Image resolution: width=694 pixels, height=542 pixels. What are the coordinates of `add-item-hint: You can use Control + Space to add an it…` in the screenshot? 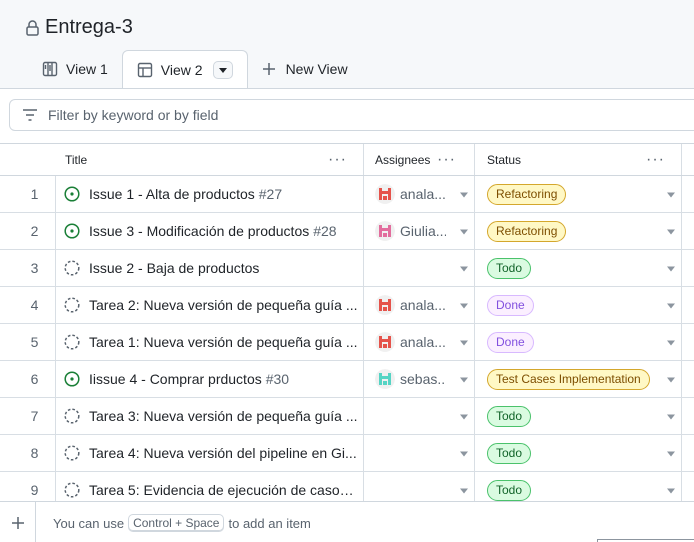 It's located at (182, 523).